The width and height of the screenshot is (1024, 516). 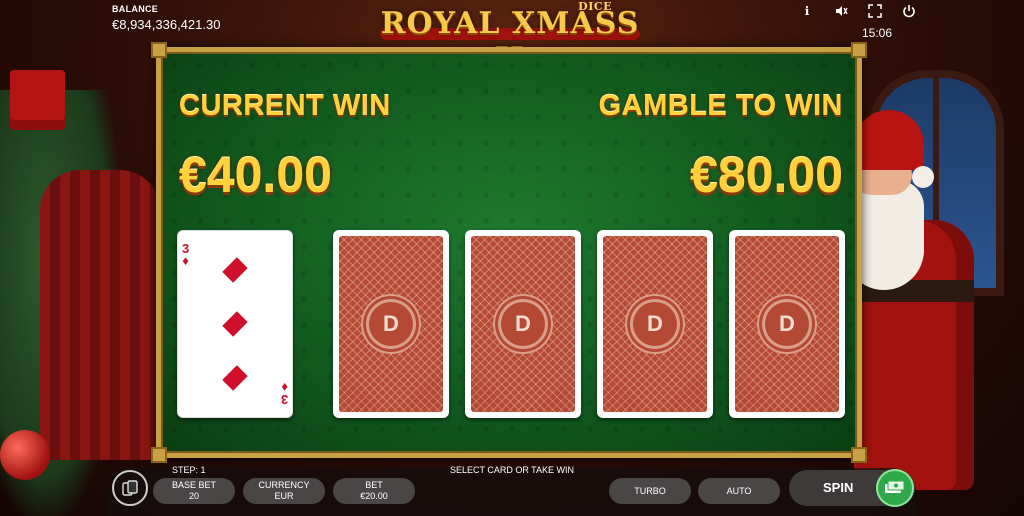 What do you see at coordinates (374, 485) in the screenshot?
I see `bet-label: BET` at bounding box center [374, 485].